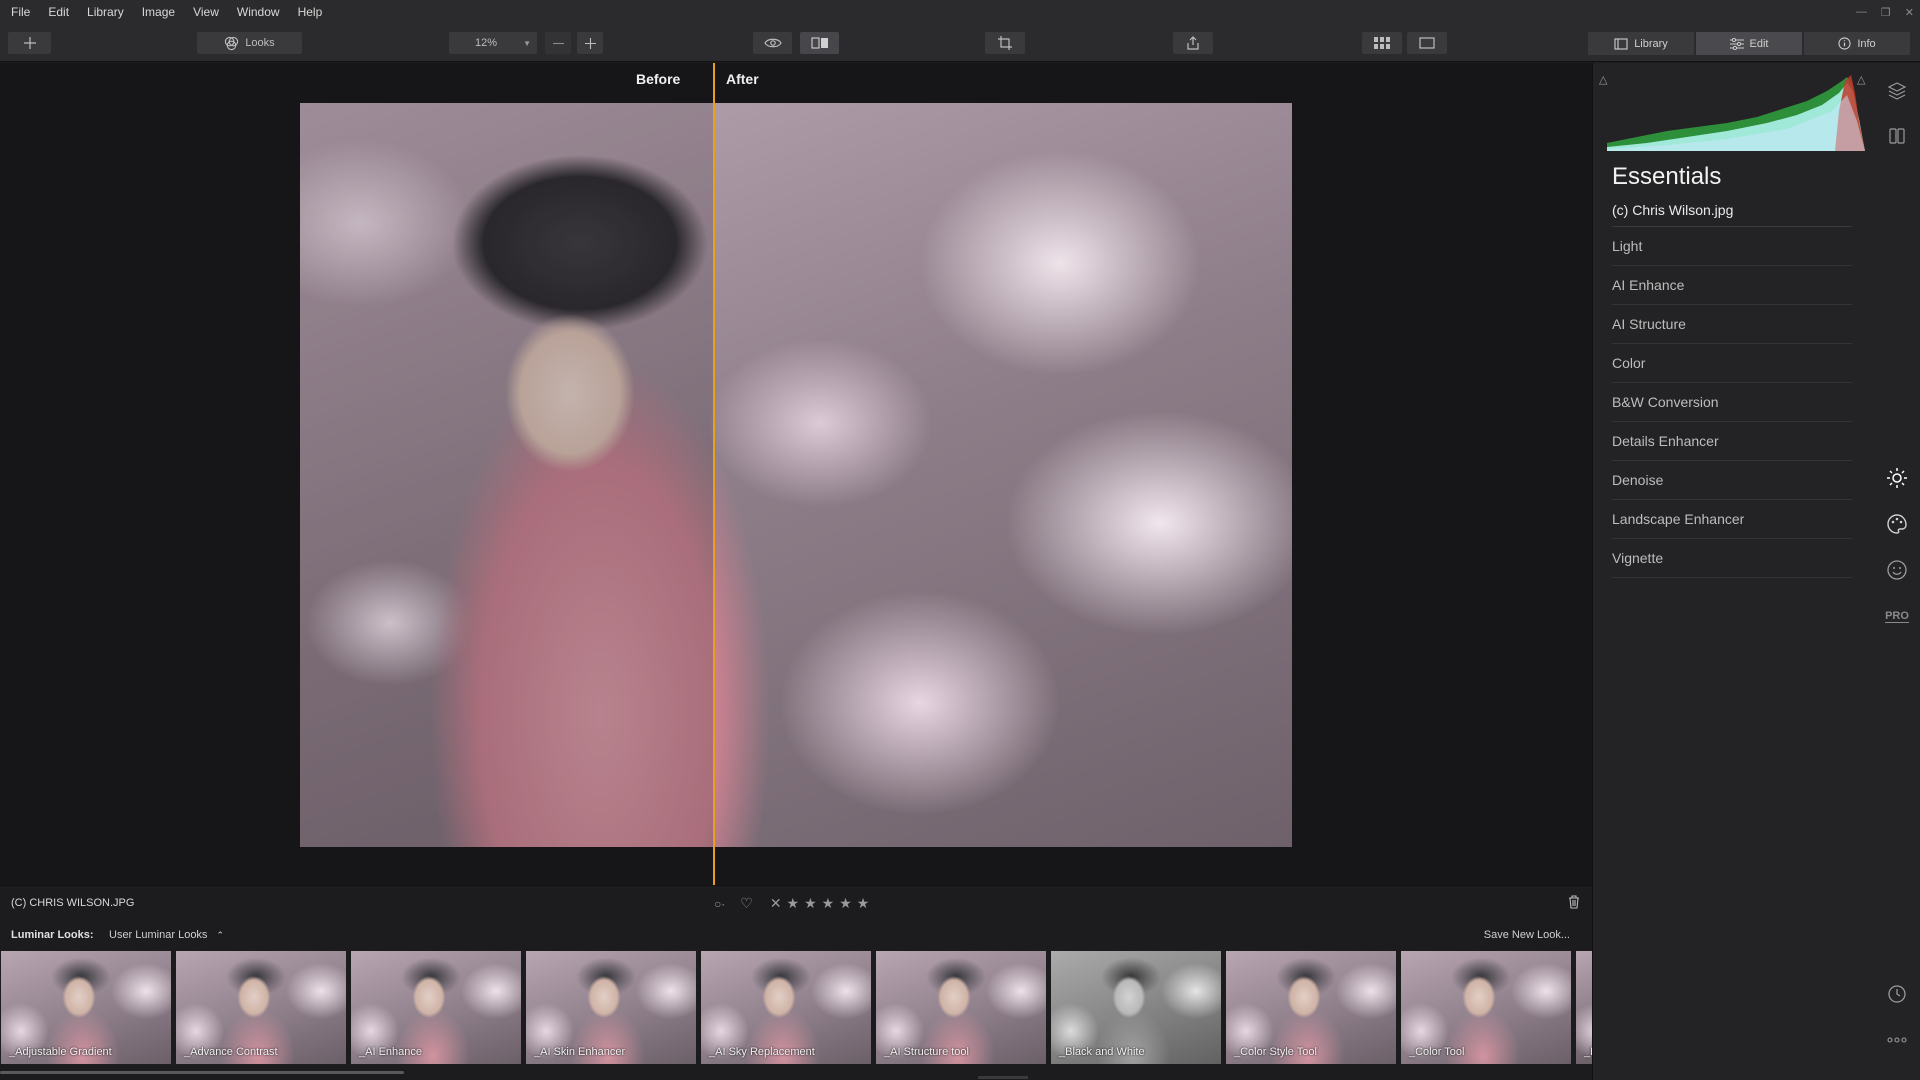 The image size is (1920, 1080). I want to click on look-thumbnail: _AI Skin Enhancer, so click(611, 1007).